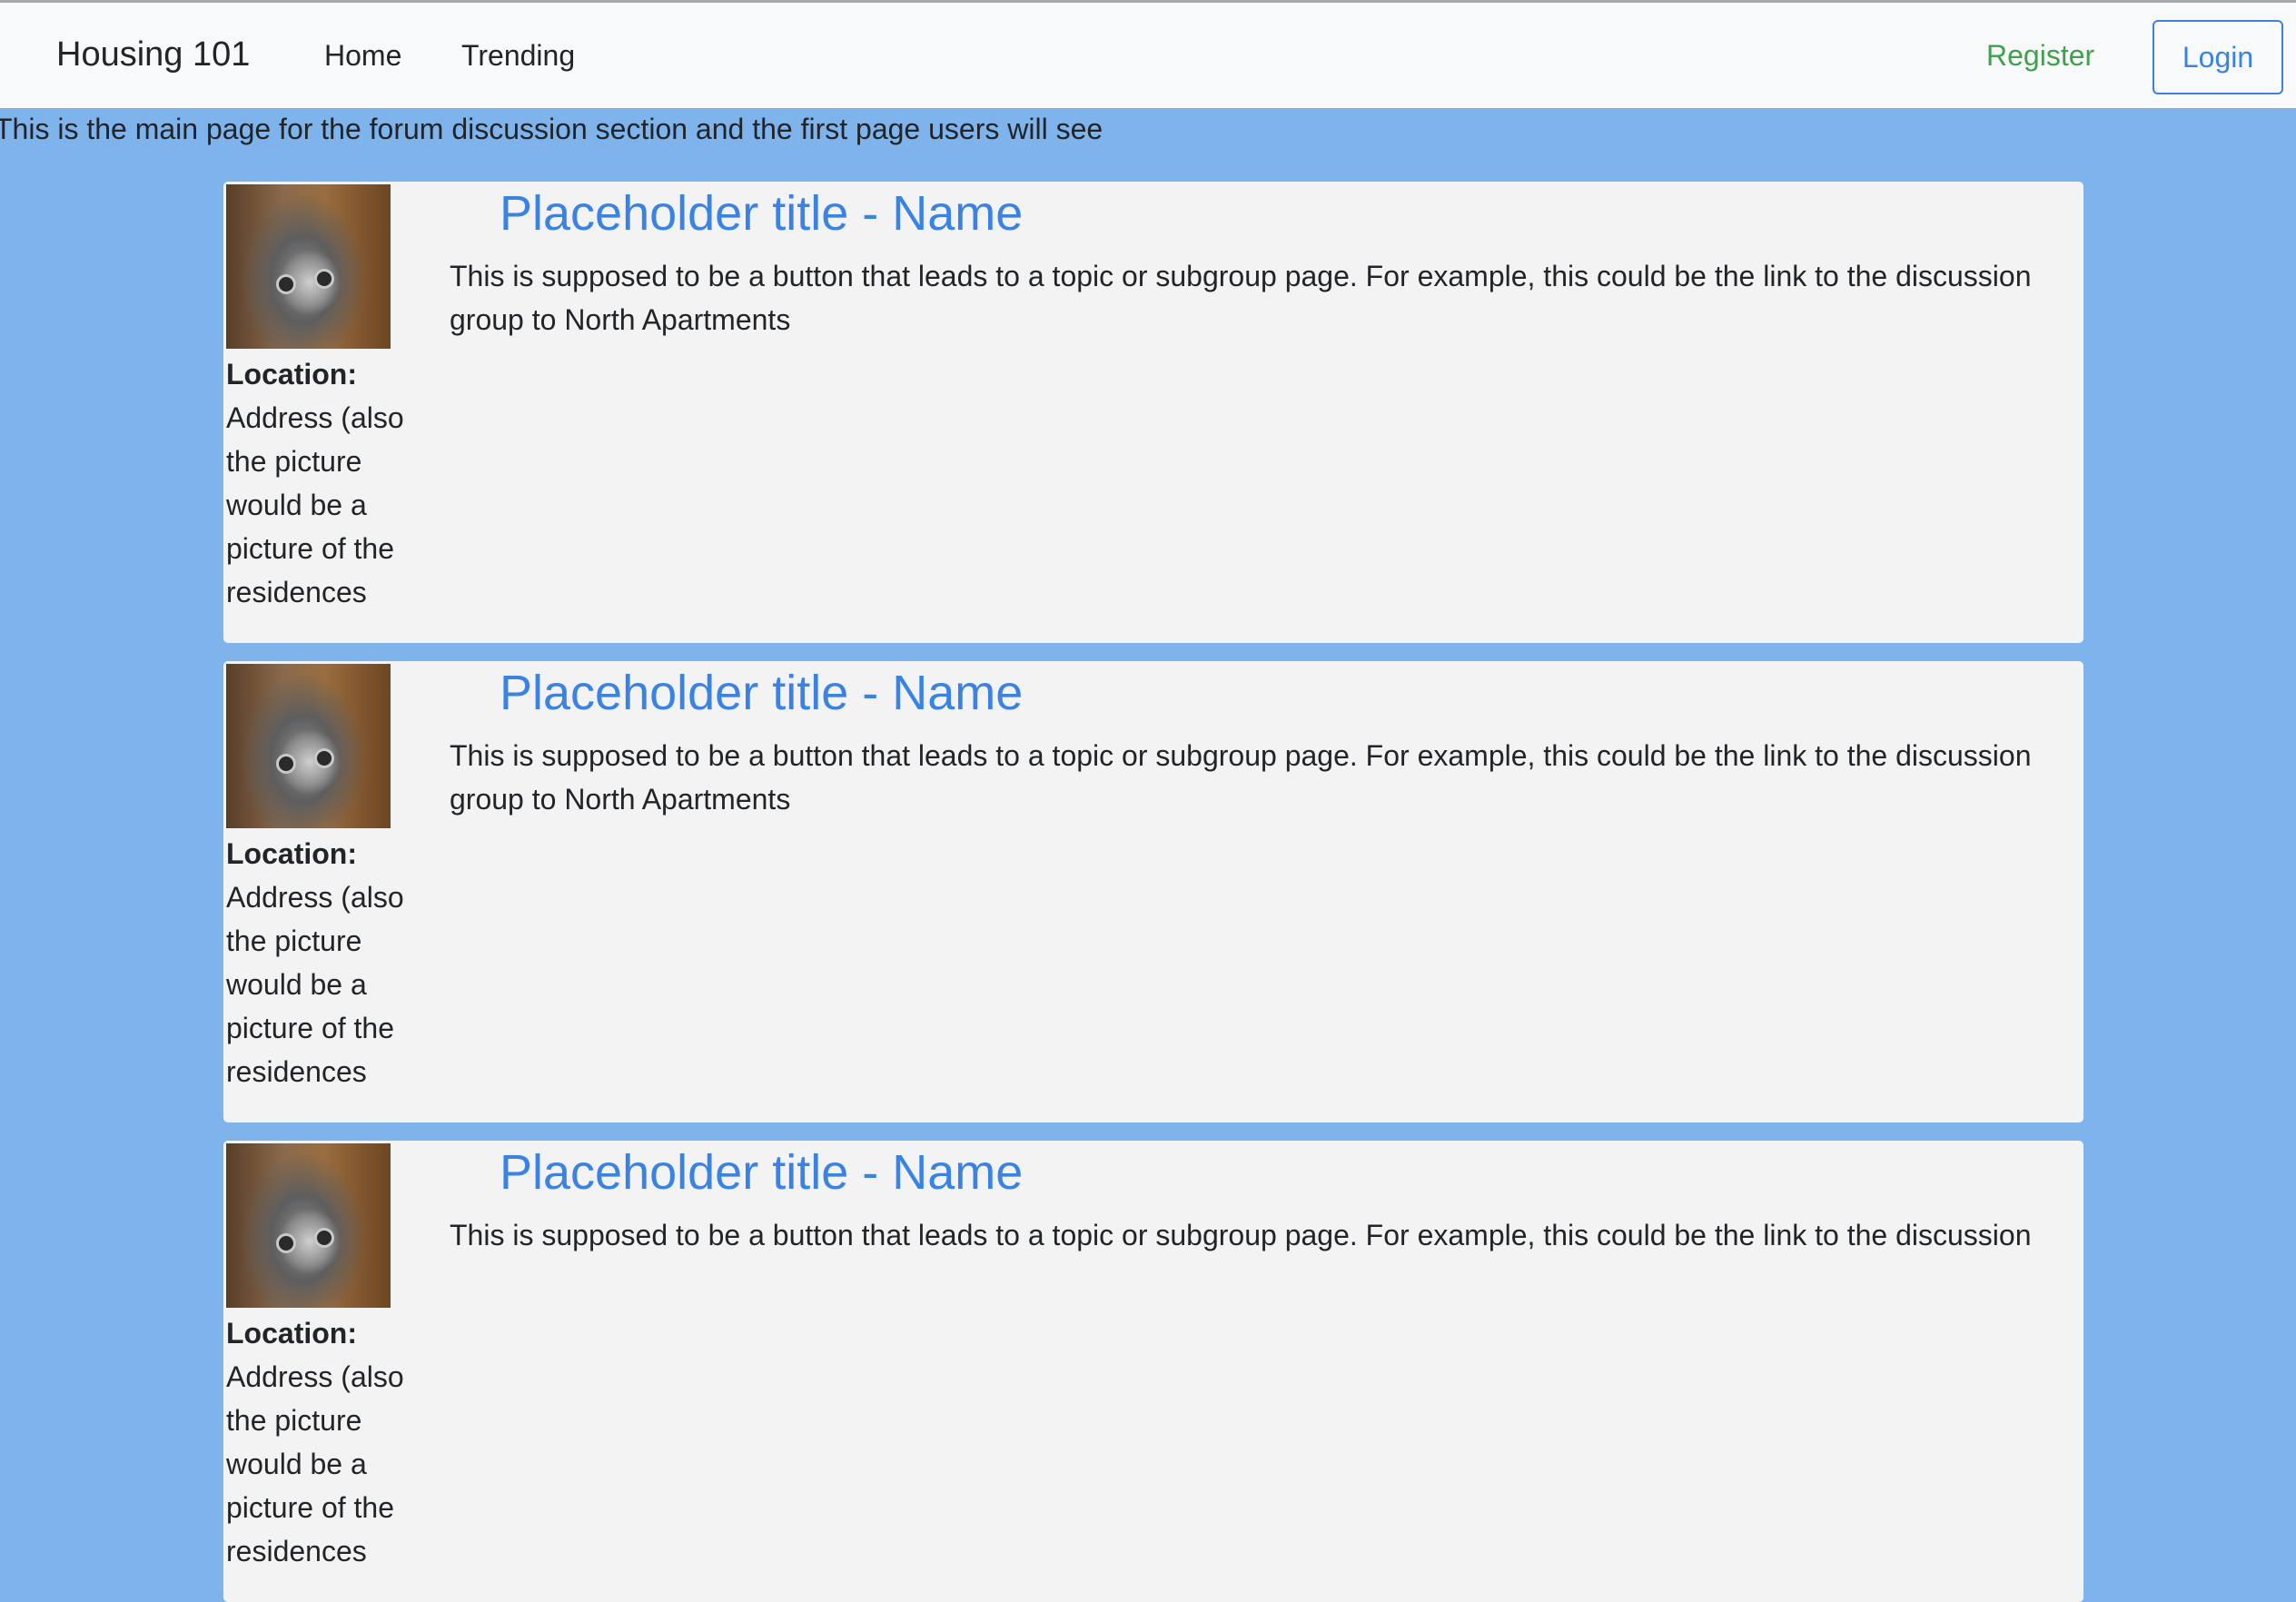 The height and width of the screenshot is (1602, 2296). What do you see at coordinates (153, 54) in the screenshot?
I see `brand-link: Housing 101` at bounding box center [153, 54].